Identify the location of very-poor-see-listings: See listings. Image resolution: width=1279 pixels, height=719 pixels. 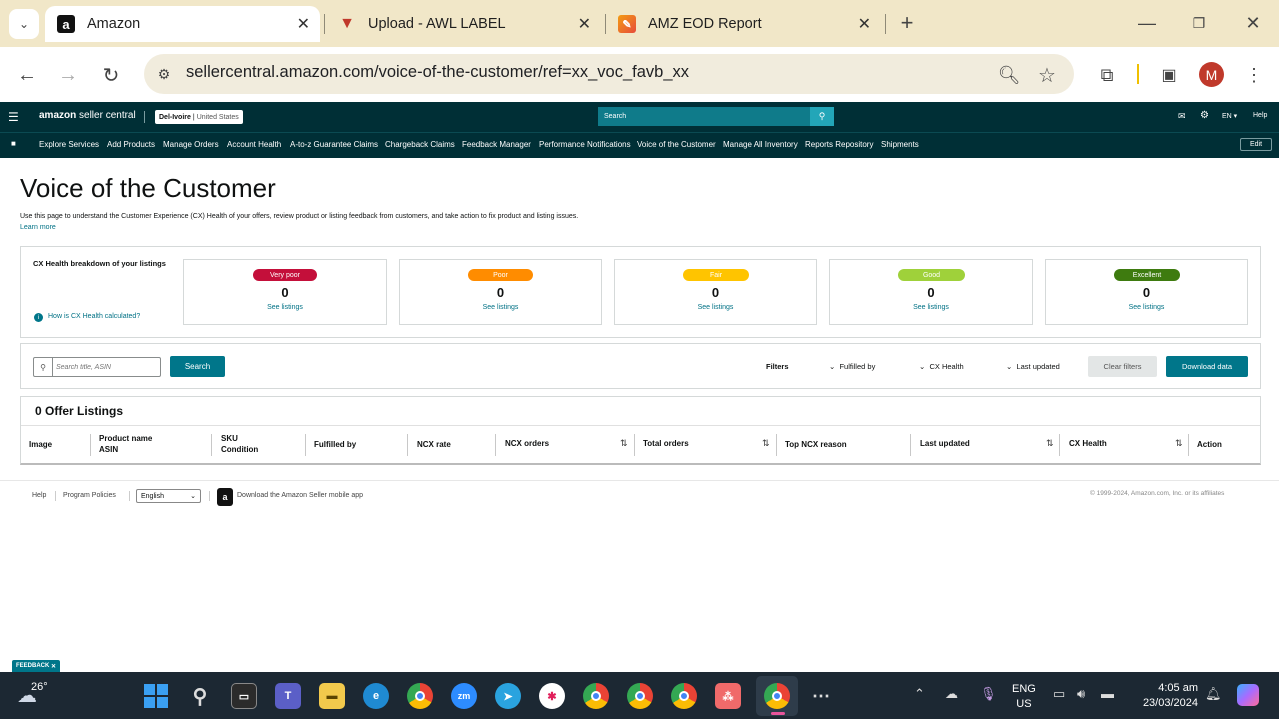
(285, 307).